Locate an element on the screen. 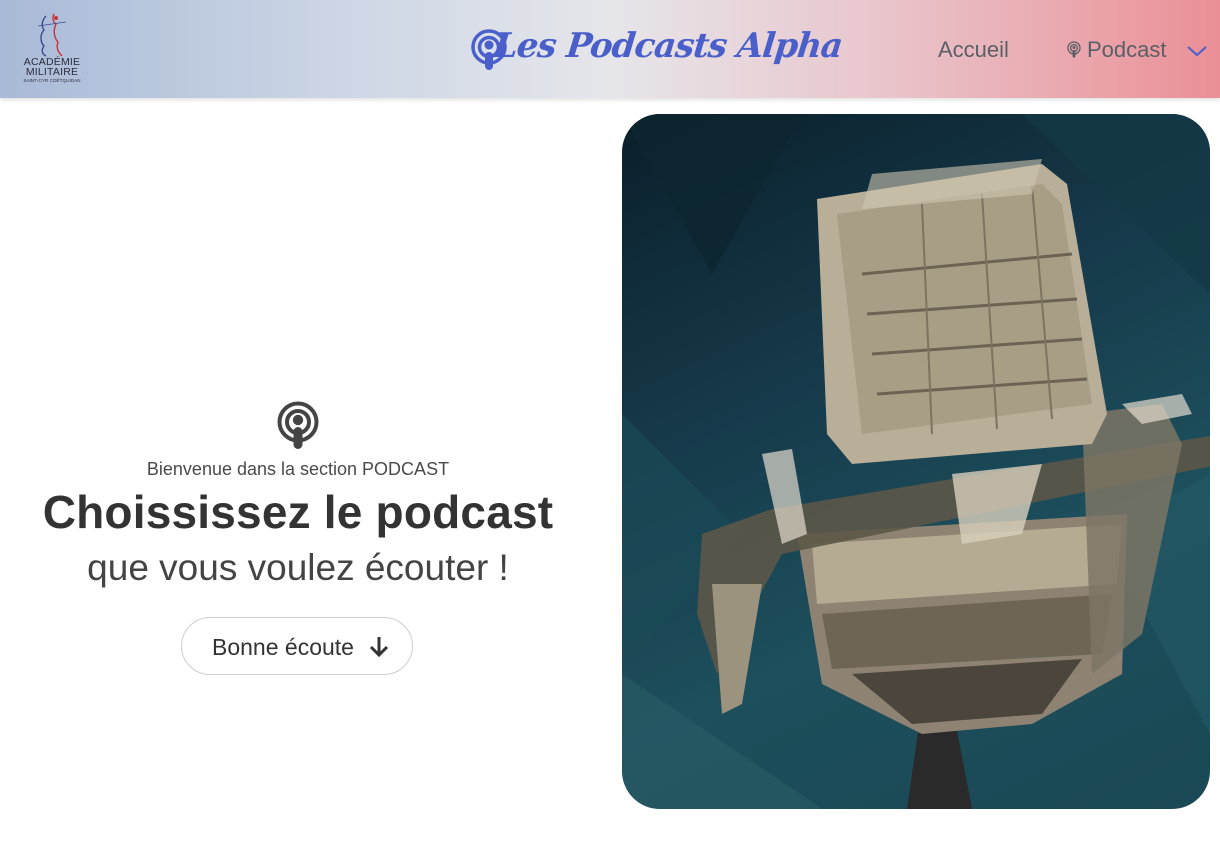 The height and width of the screenshot is (860, 1220). site-brand: Les Podcasts Alpha is located at coordinates (657, 59).